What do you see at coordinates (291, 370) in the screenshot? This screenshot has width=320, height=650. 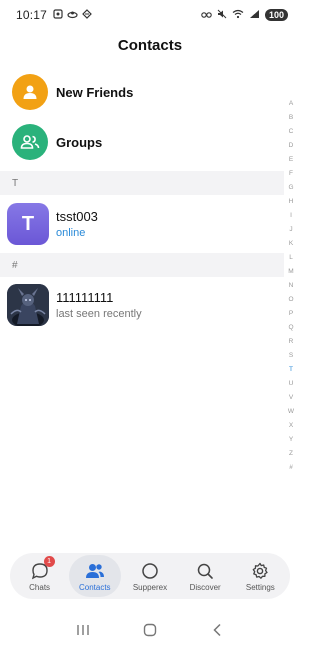 I see `index-letter: T` at bounding box center [291, 370].